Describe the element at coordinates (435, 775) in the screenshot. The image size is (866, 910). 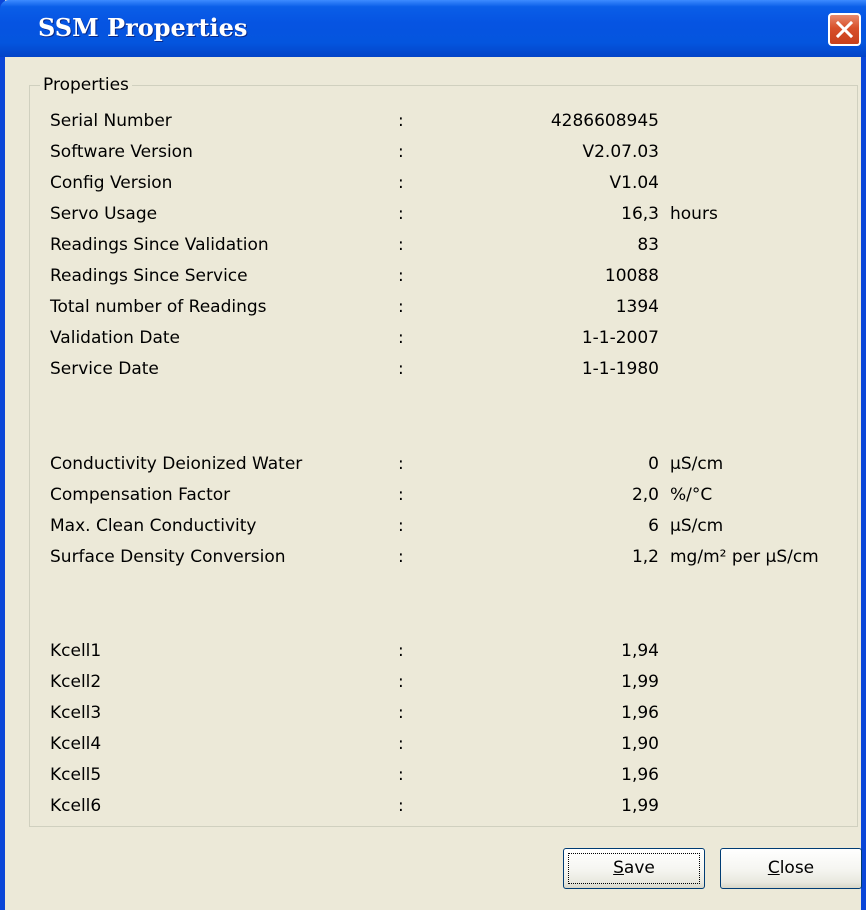
I see `property-row: Kcell5: 1,96` at that location.